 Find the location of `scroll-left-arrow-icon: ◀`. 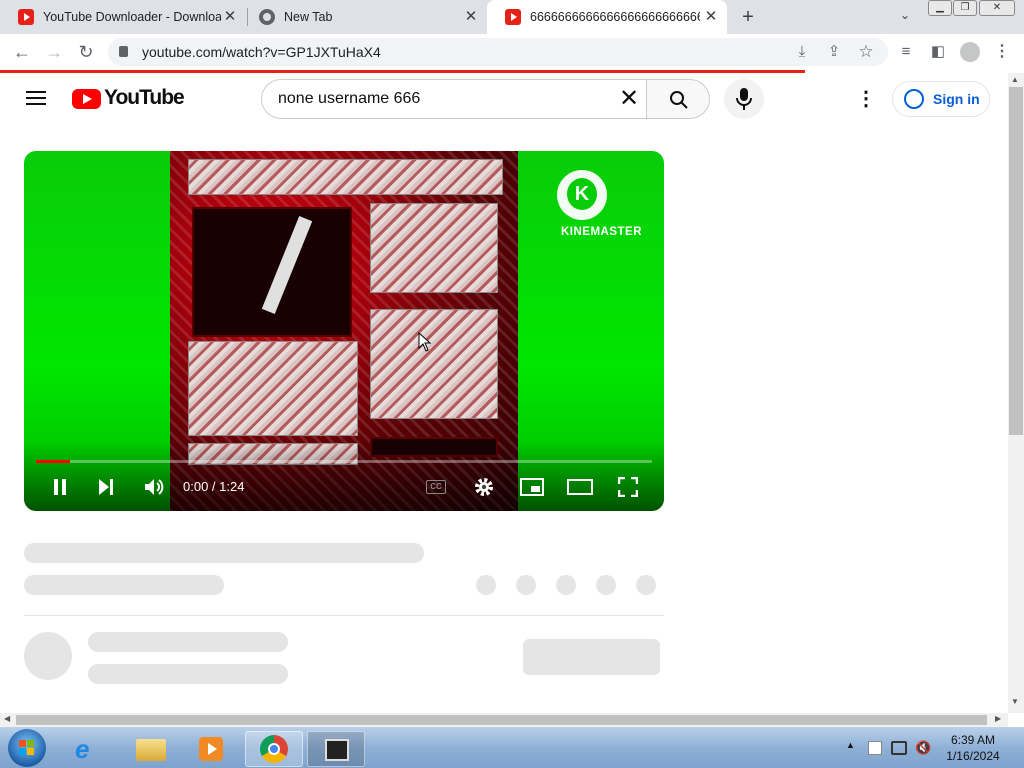

scroll-left-arrow-icon: ◀ is located at coordinates (7, 718).